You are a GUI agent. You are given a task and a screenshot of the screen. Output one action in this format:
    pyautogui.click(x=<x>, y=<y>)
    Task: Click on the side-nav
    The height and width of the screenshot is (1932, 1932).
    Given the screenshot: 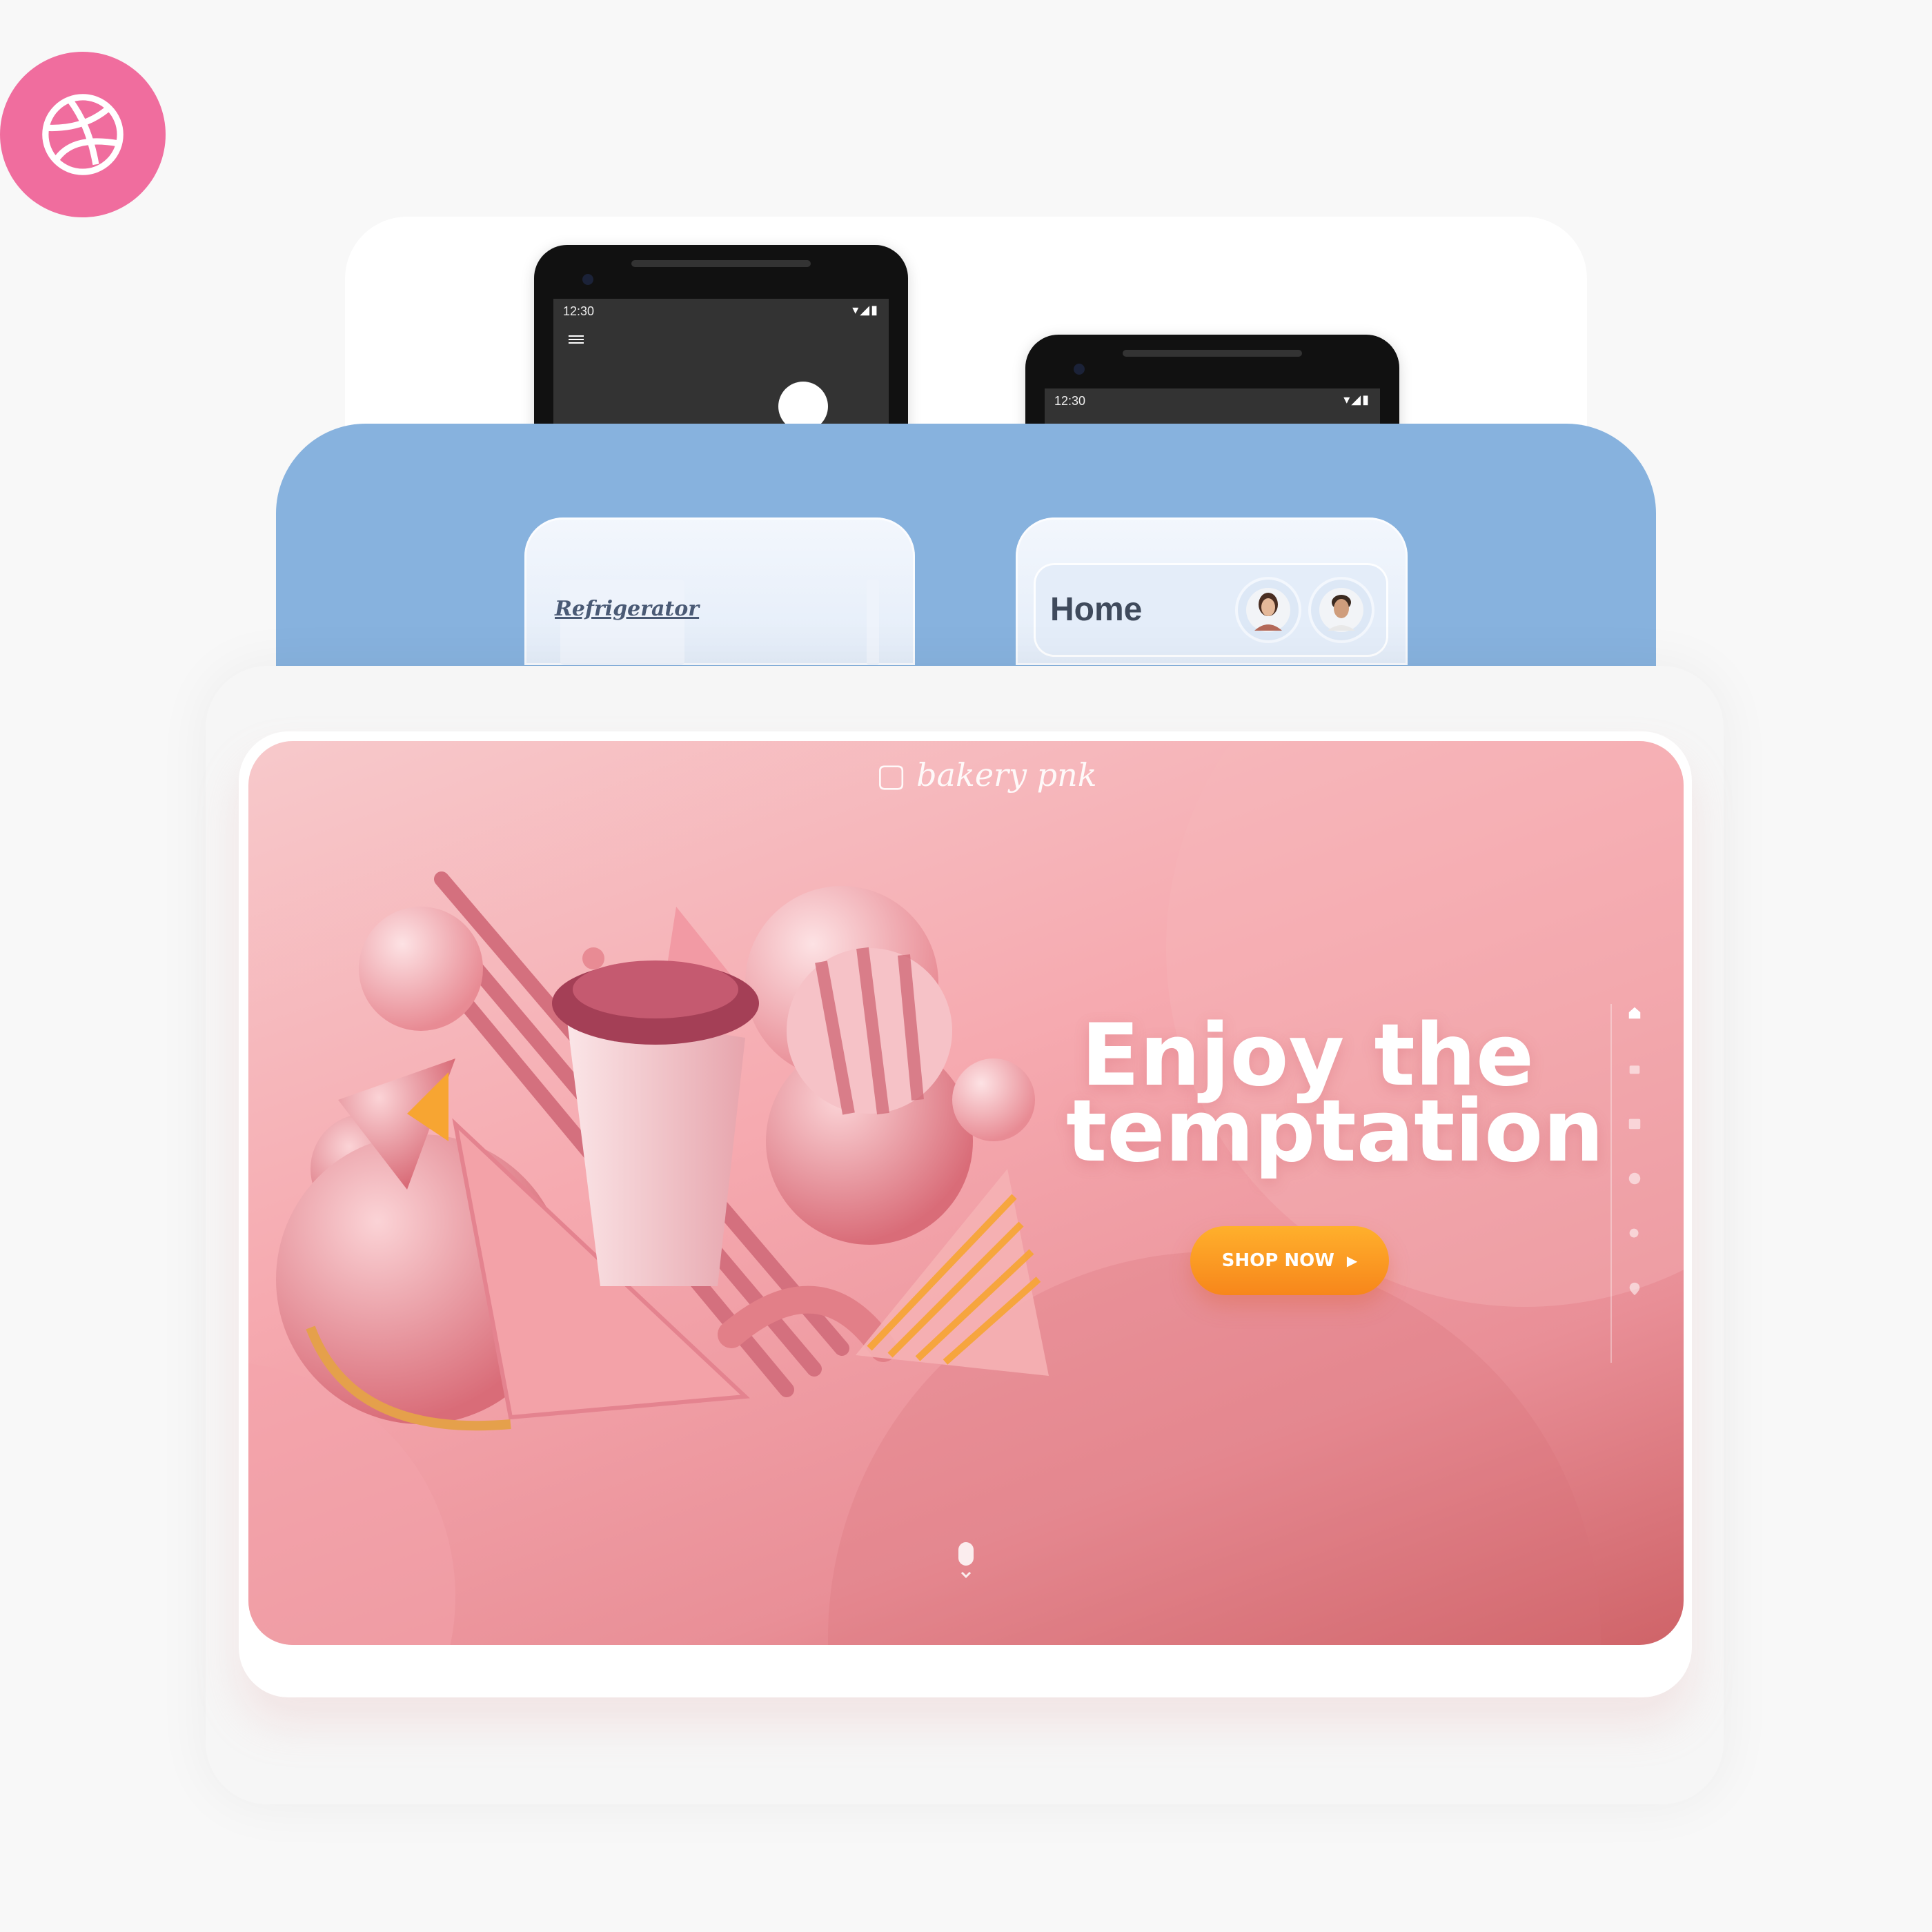 What is the action you would take?
    pyautogui.click(x=1628, y=1183)
    